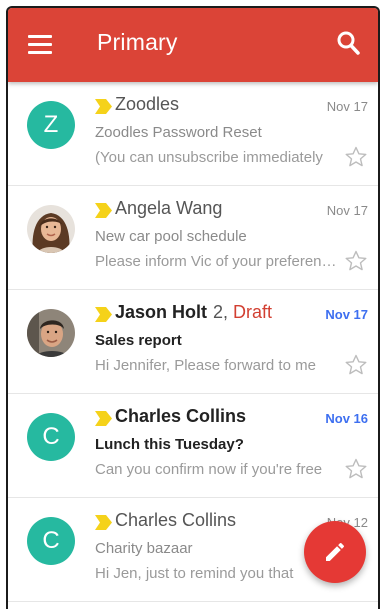 The width and height of the screenshot is (386, 609). Describe the element at coordinates (161, 312) in the screenshot. I see `sender-label: Jason Holt` at that location.